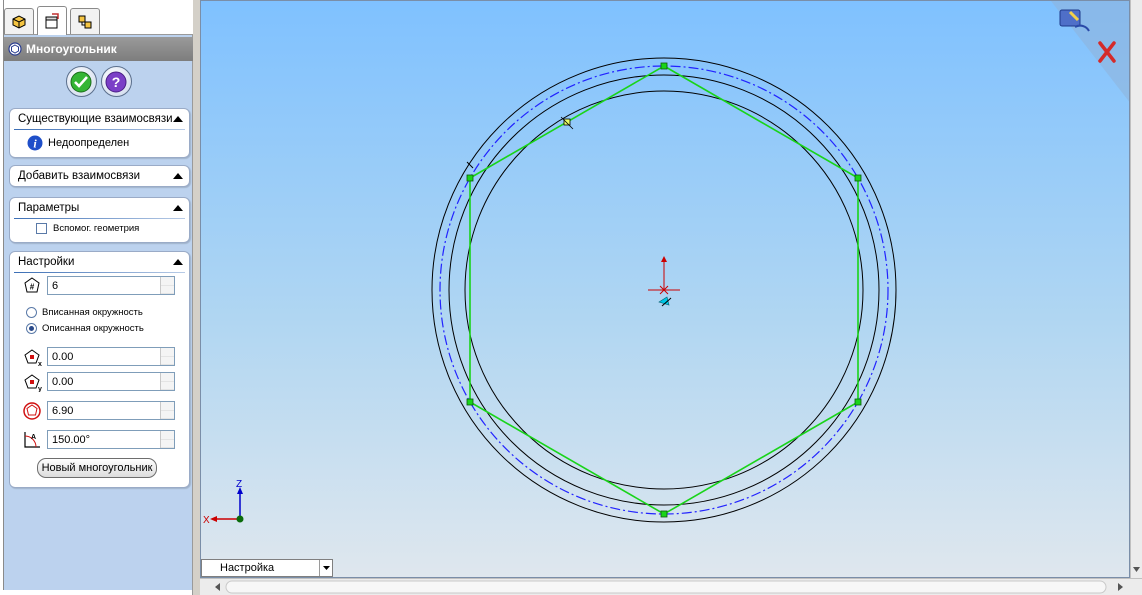 This screenshot has height=595, width=1142. I want to click on center-x-value: 0.00, so click(63, 356).